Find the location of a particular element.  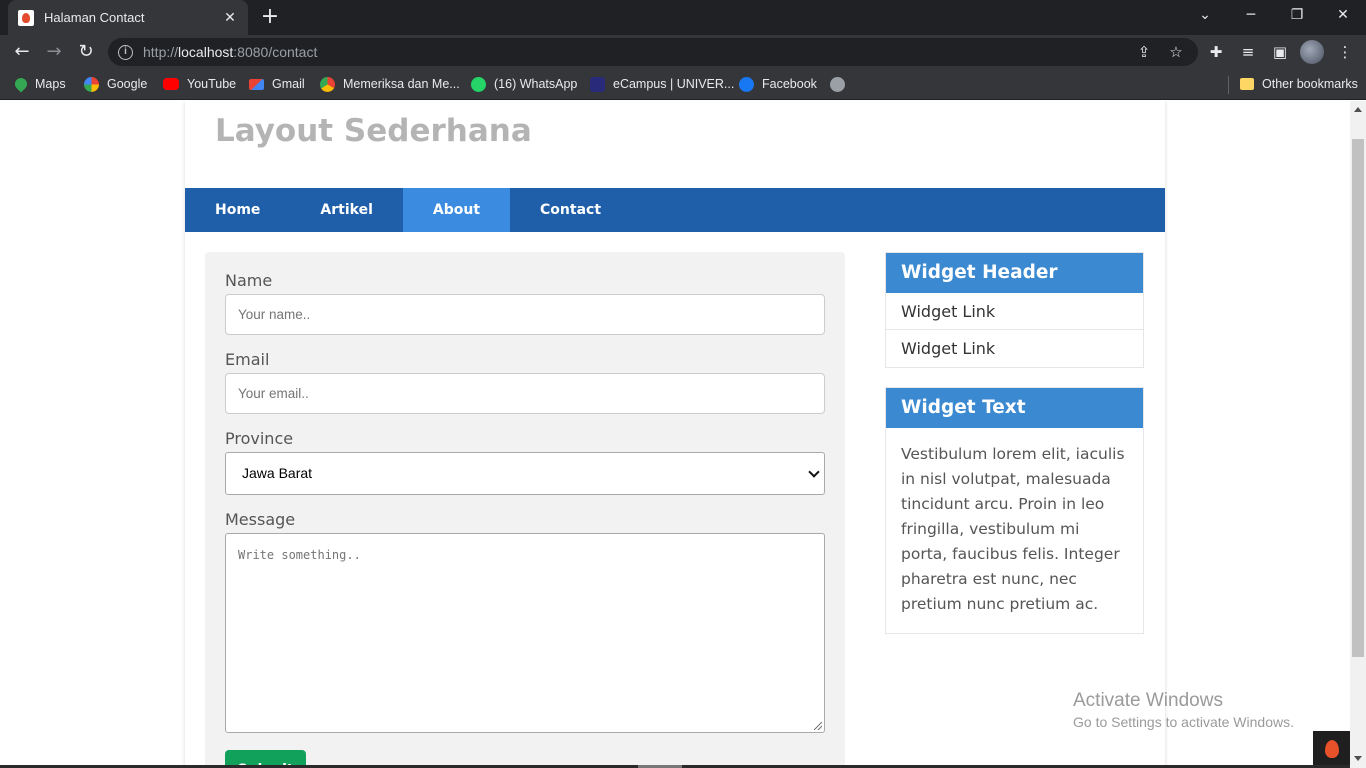

url-text: http://localhost:8080/contact is located at coordinates (230, 52).